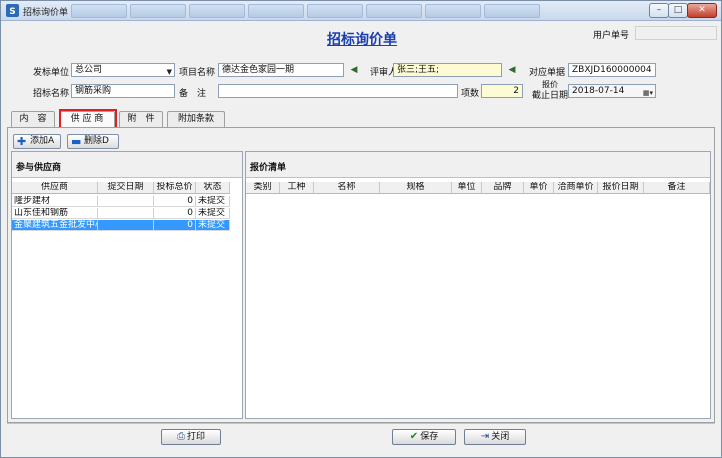 The width and height of the screenshot is (722, 458). I want to click on svg-text: S, so click(12, 12).